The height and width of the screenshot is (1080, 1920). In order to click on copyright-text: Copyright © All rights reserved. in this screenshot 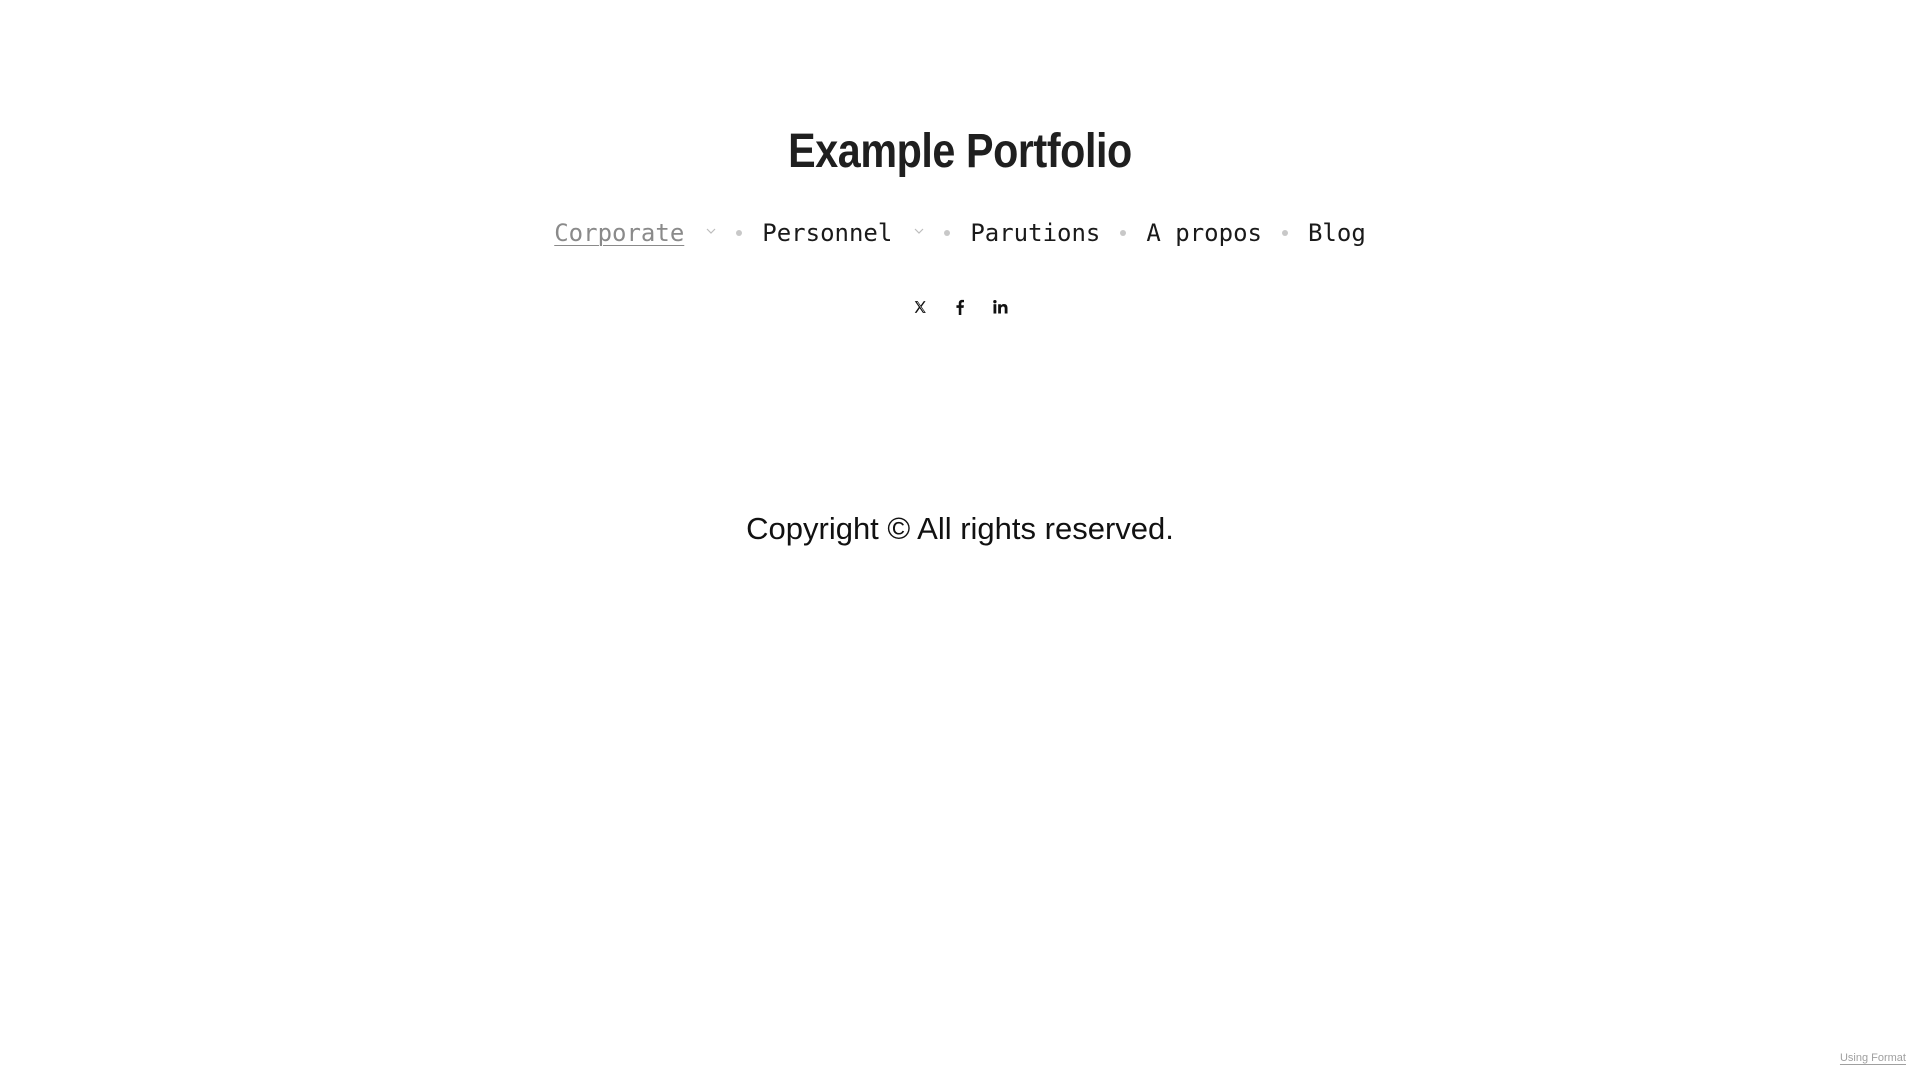, I will do `click(960, 528)`.